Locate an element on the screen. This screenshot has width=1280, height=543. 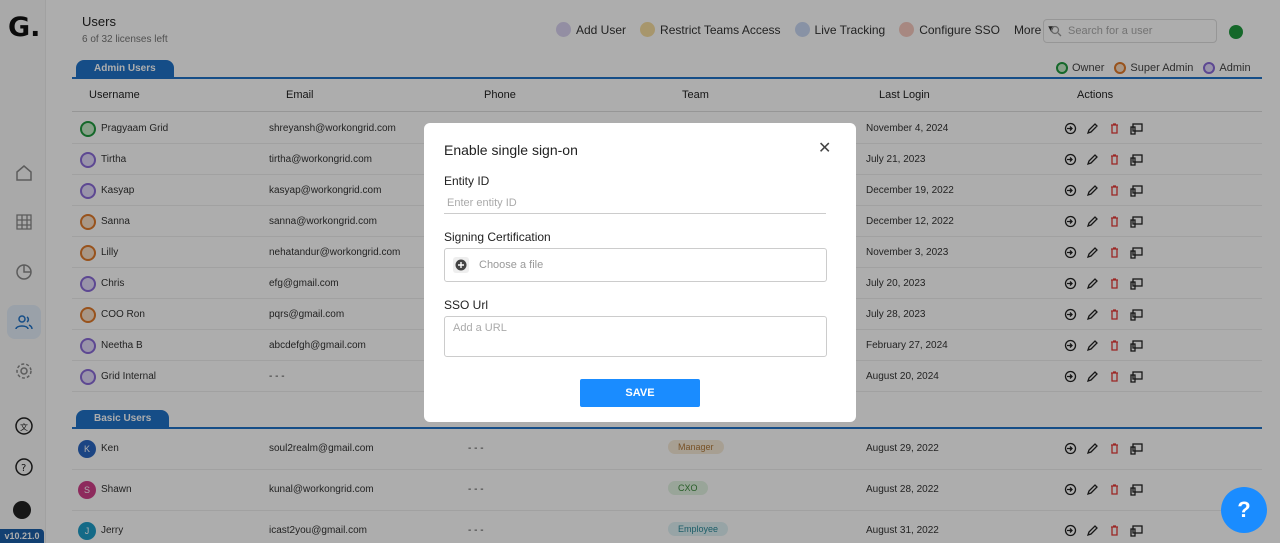
file-picker-placeholder: Choose a file is located at coordinates (511, 265).